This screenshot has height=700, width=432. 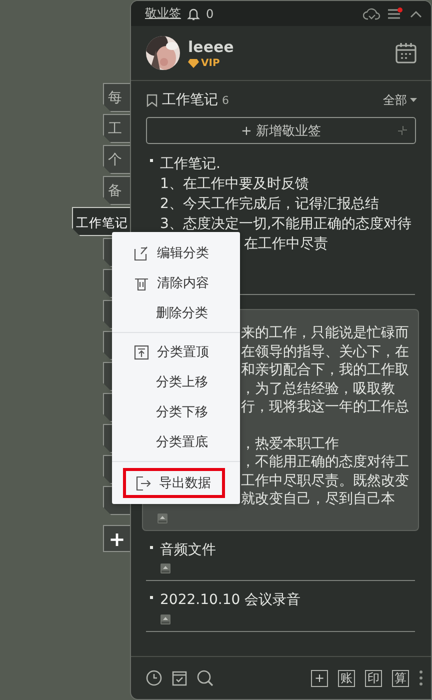 I want to click on category-tab: 每, so click(x=116, y=97).